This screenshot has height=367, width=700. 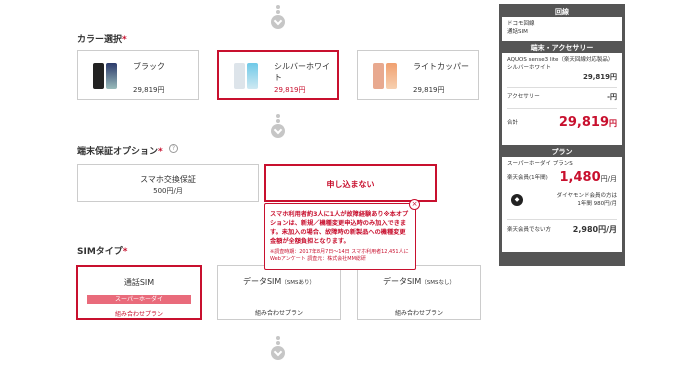 What do you see at coordinates (278, 16) in the screenshot?
I see `step-arrow-top` at bounding box center [278, 16].